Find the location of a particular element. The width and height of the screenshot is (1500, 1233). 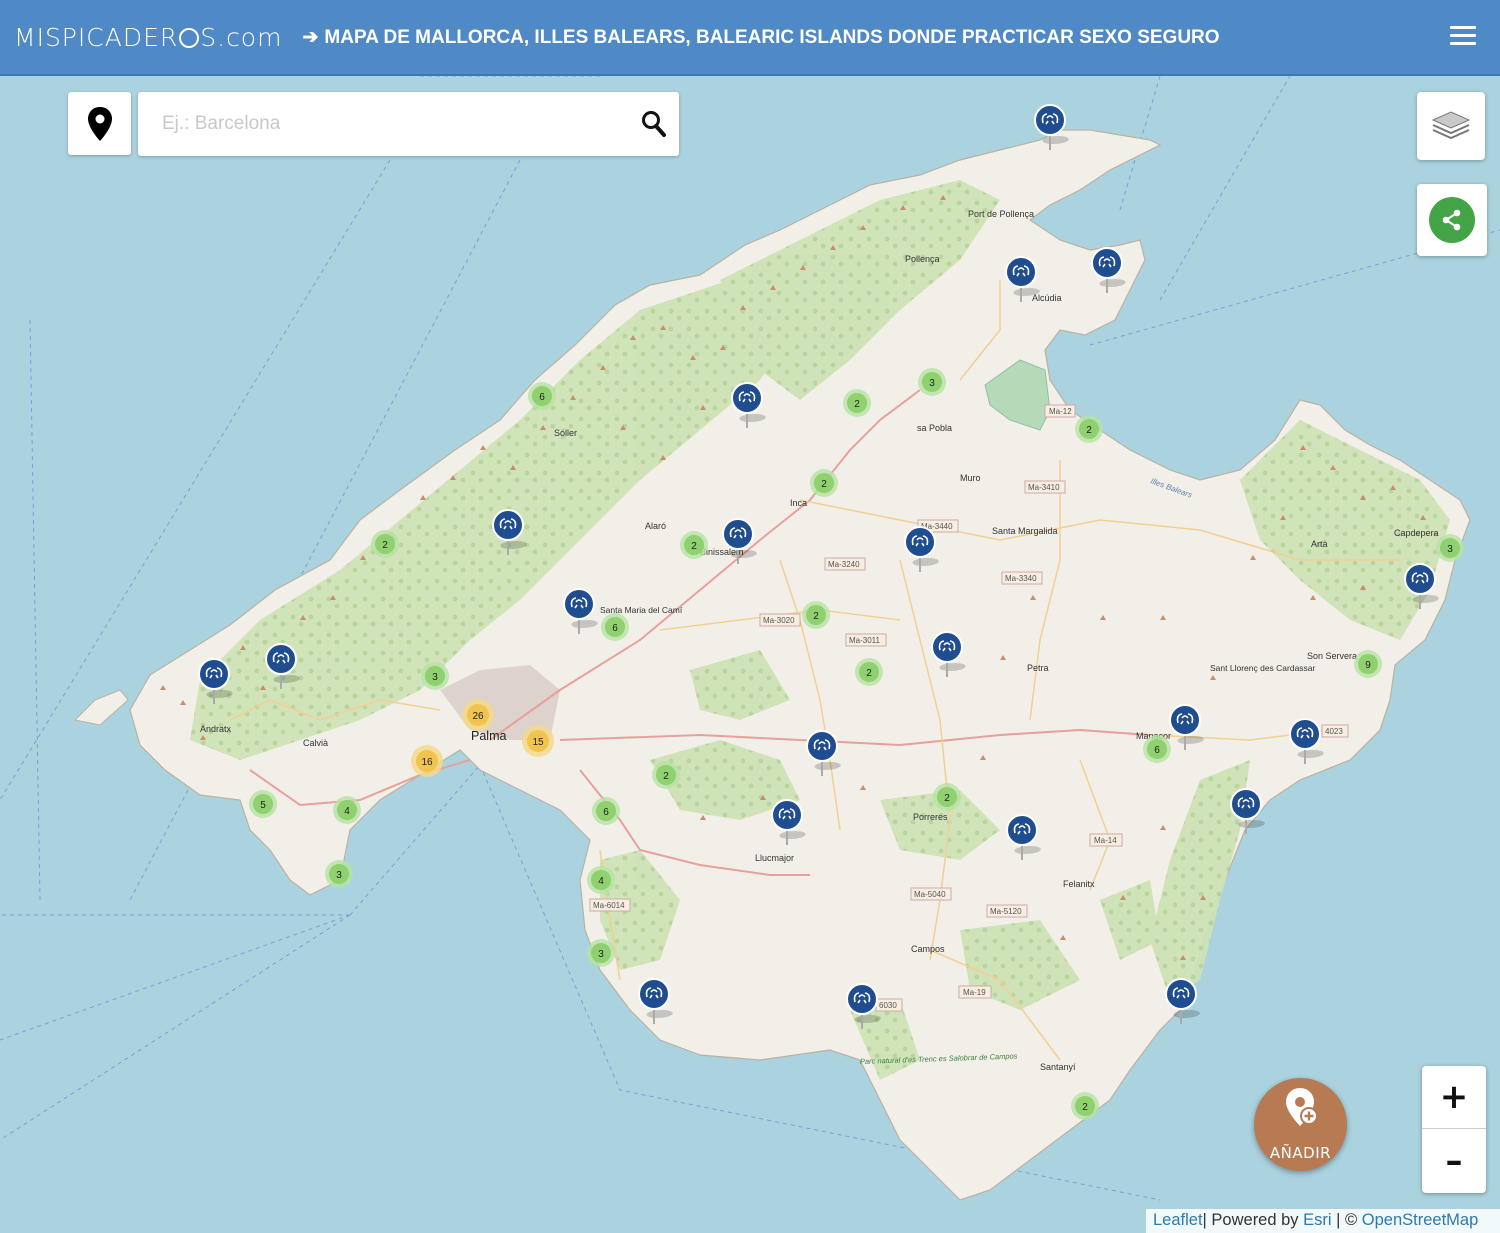

road-label: Ma-12 is located at coordinates (1060, 411).